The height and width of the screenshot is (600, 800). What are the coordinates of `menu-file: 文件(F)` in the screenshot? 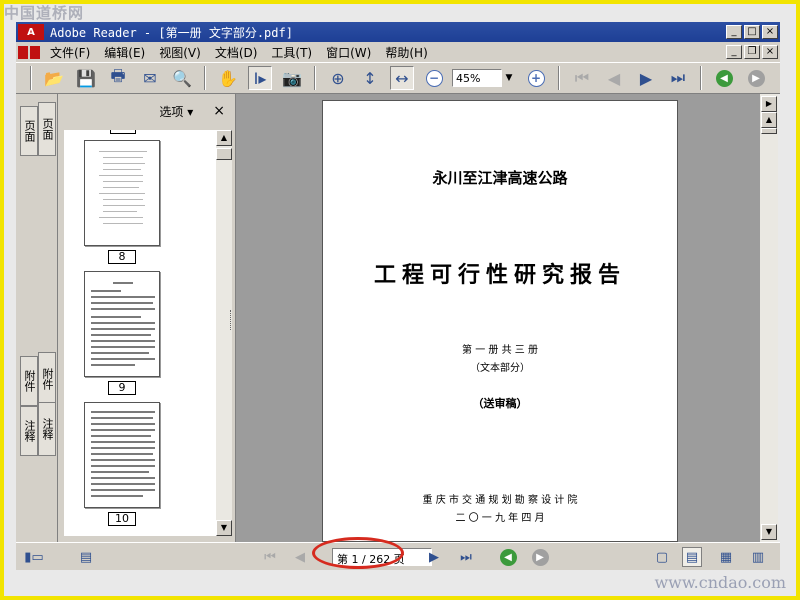 It's located at (70, 52).